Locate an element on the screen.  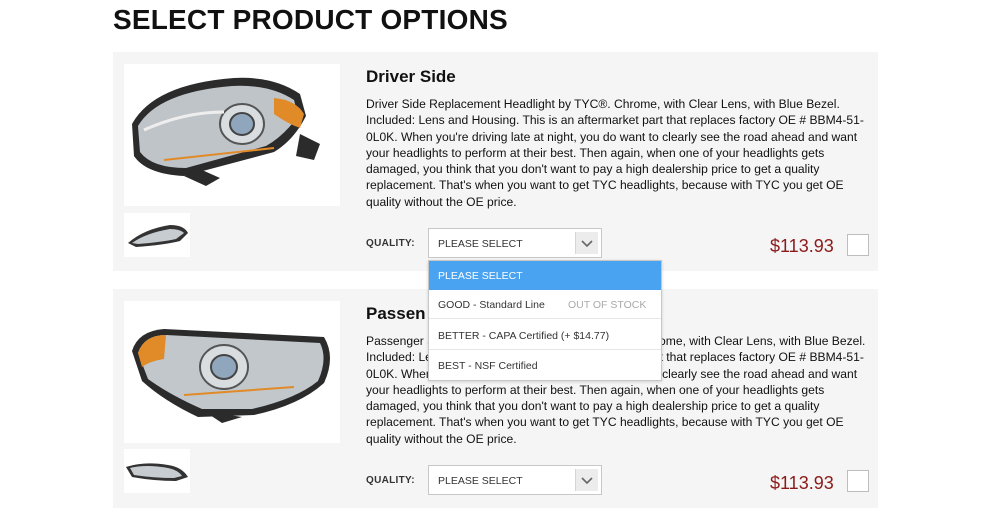
out-of-stock-badge: OUT OF STOCK is located at coordinates (607, 305).